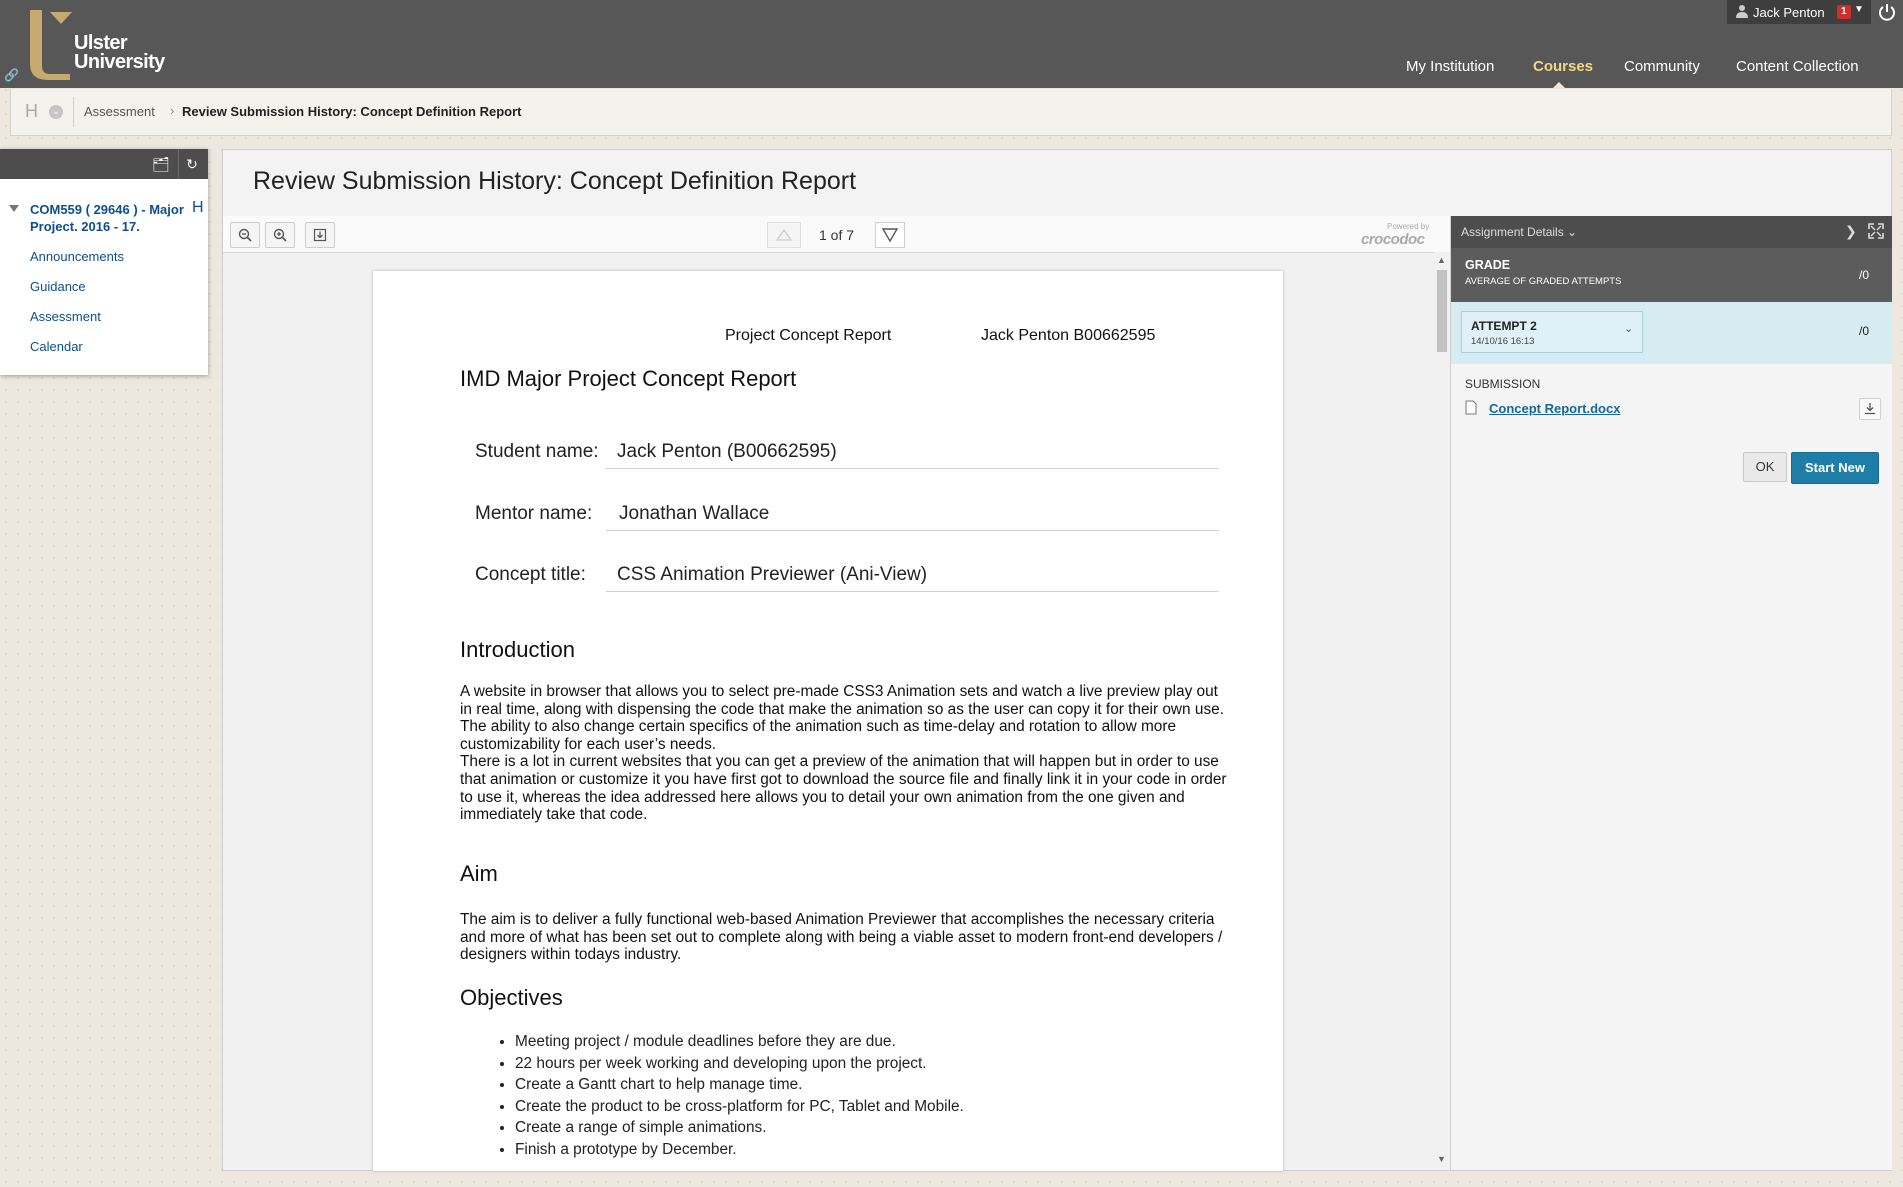 This screenshot has width=1903, height=1187. Describe the element at coordinates (1629, 329) in the screenshot. I see `chevron-down-icon: ⌄` at that location.